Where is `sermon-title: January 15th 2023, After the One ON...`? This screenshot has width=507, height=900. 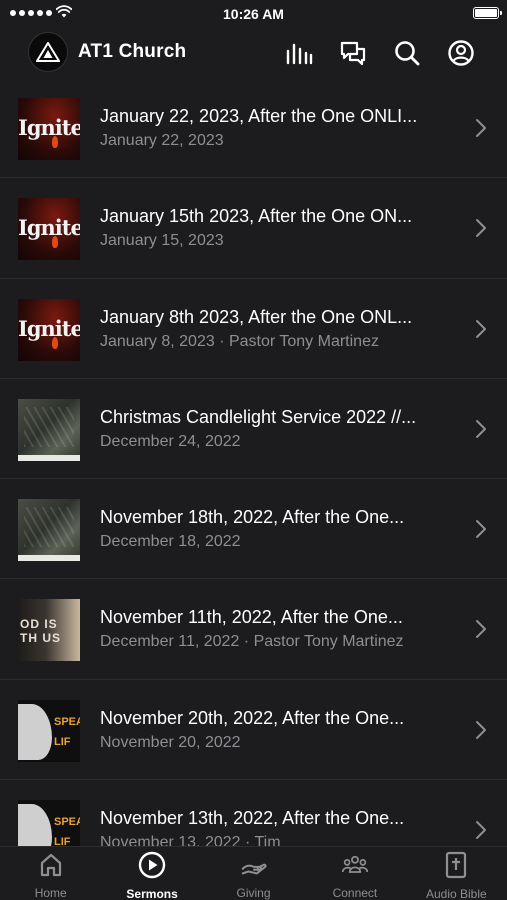 sermon-title: January 15th 2023, After the One ON... is located at coordinates (256, 216).